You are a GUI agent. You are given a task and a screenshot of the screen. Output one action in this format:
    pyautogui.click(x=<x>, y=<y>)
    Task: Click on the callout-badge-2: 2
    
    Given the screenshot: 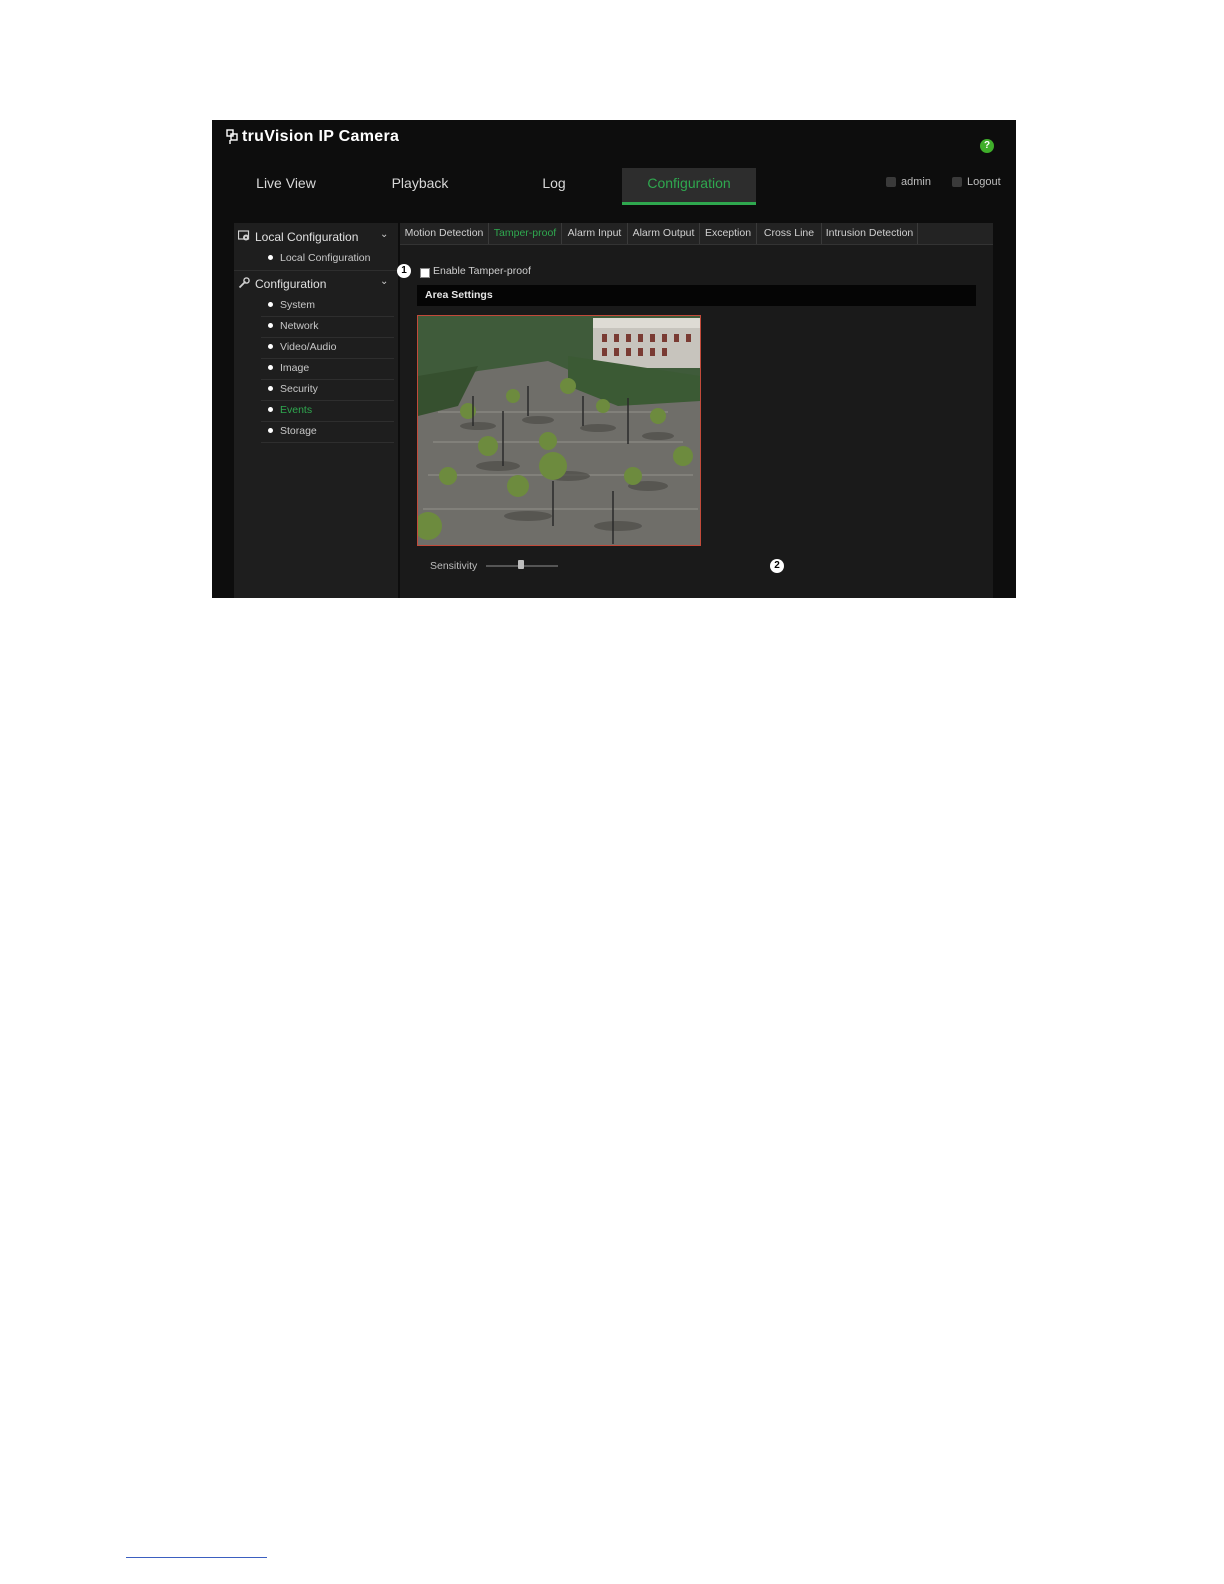 What is the action you would take?
    pyautogui.click(x=777, y=566)
    